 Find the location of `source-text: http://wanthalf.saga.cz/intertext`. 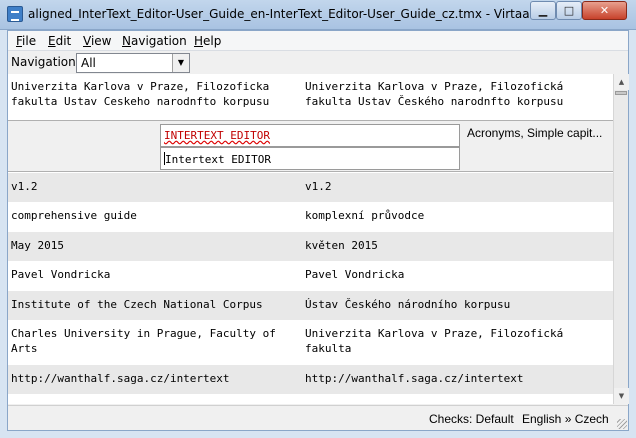

source-text: http://wanthalf.saga.cz/intertext is located at coordinates (120, 378).